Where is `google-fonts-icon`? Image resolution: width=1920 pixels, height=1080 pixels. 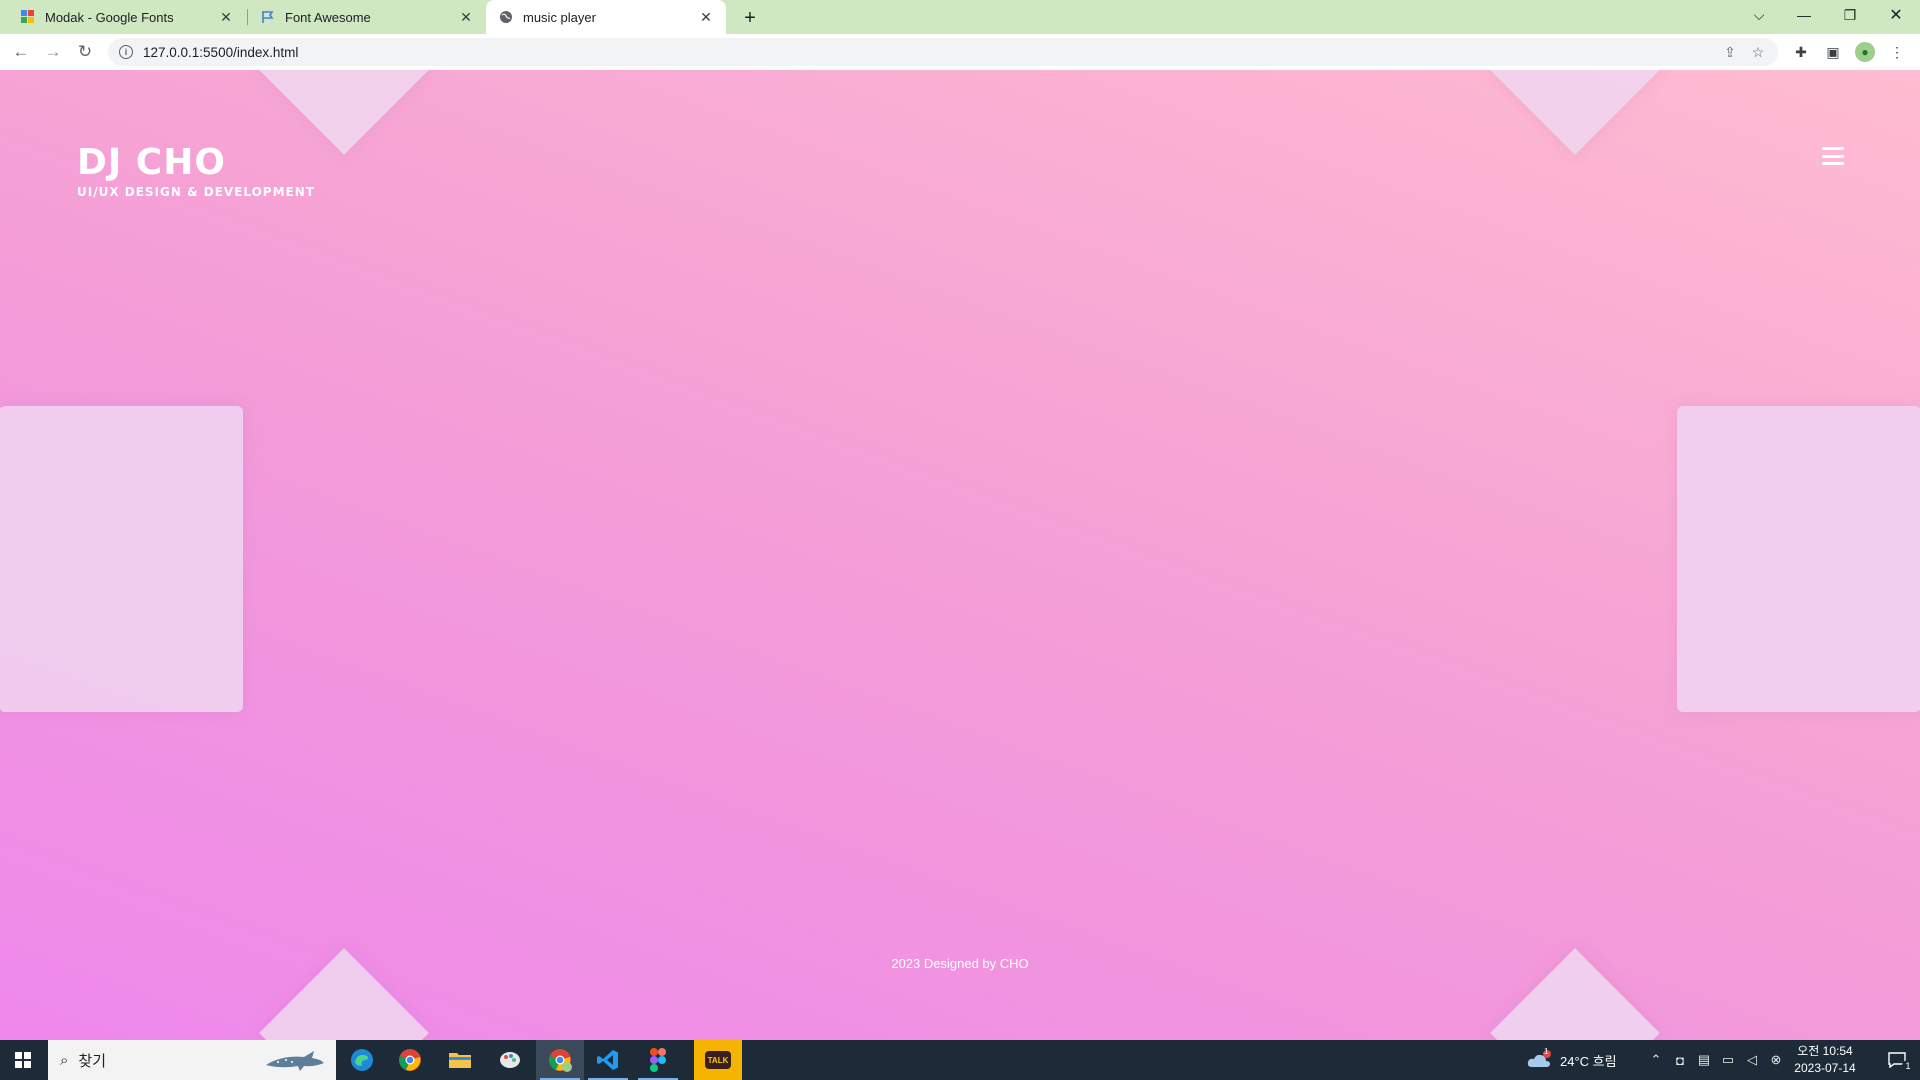 google-fonts-icon is located at coordinates (28, 17).